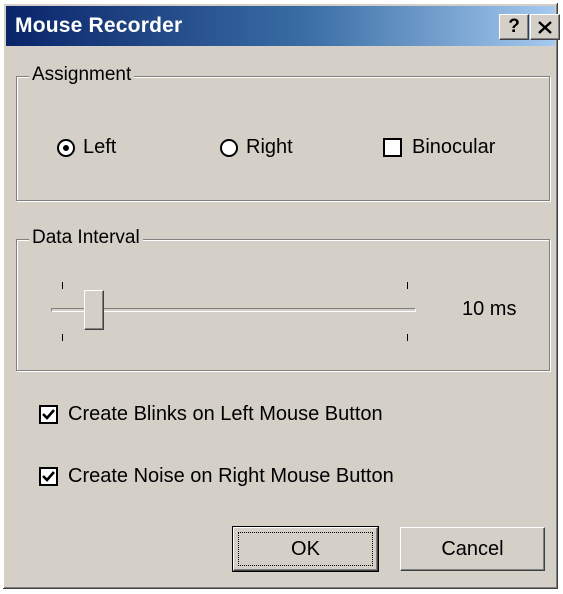 The height and width of the screenshot is (594, 563). Describe the element at coordinates (225, 414) in the screenshot. I see `create-blinks-label: Create Blinks on Left Mouse Button` at that location.